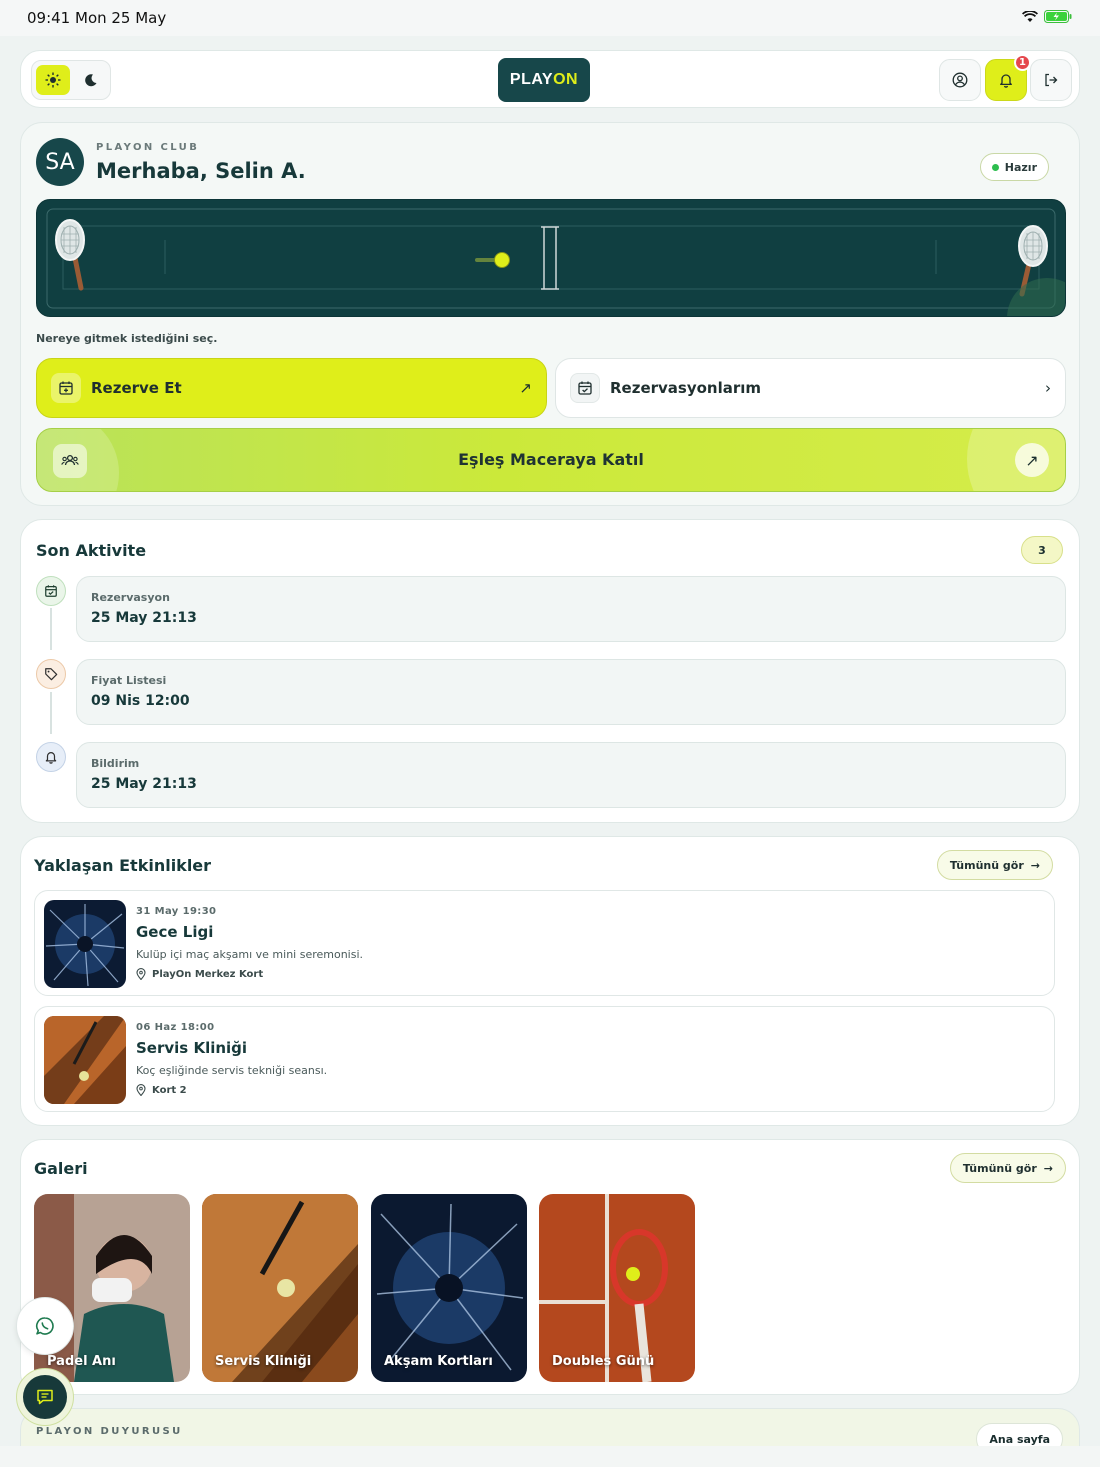 The image size is (1100, 1467). Describe the element at coordinates (51, 674) in the screenshot. I see `tag-icon` at that location.